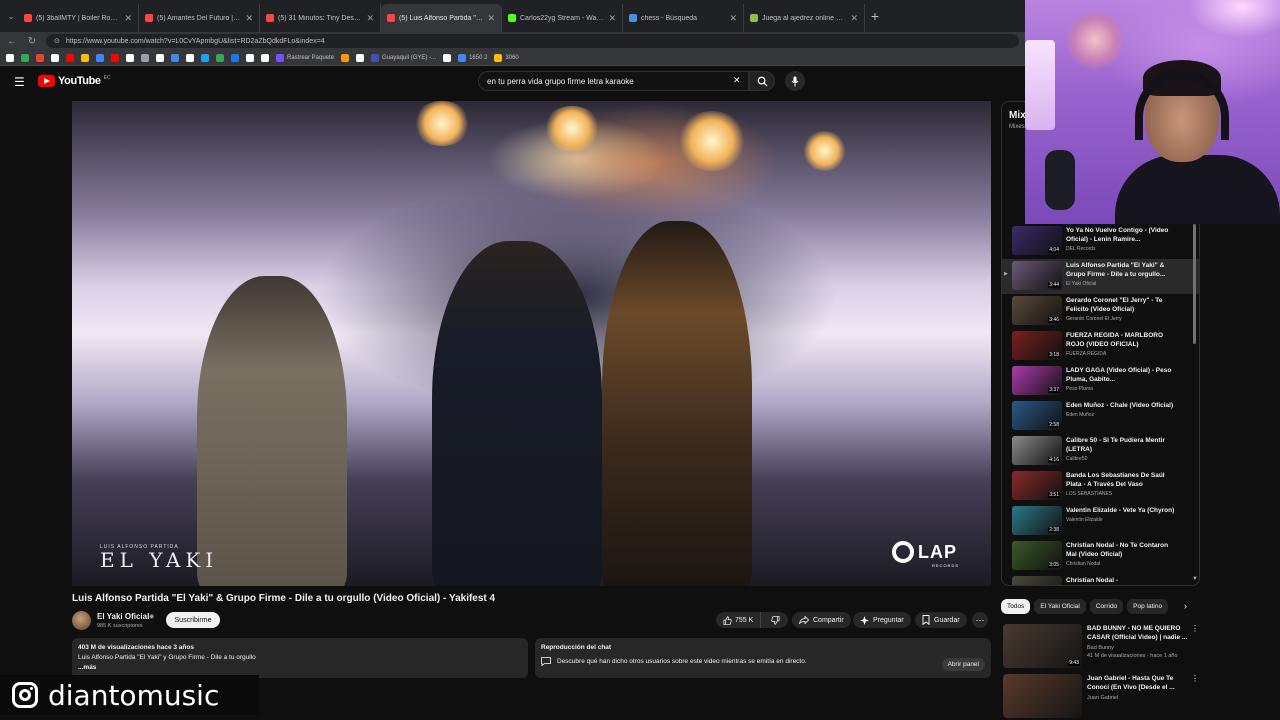 This screenshot has height=720, width=1280. Describe the element at coordinates (963, 664) in the screenshot. I see `open-panel-button: Abrir panel` at that location.